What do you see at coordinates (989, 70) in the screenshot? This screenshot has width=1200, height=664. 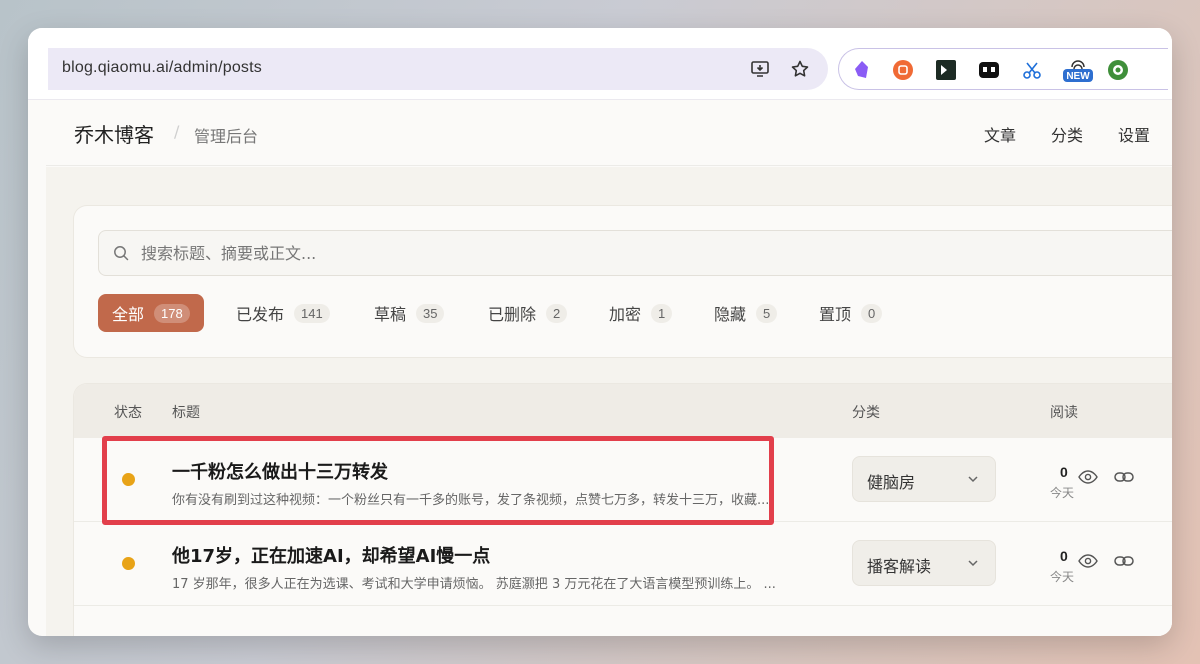 I see `video-icon` at bounding box center [989, 70].